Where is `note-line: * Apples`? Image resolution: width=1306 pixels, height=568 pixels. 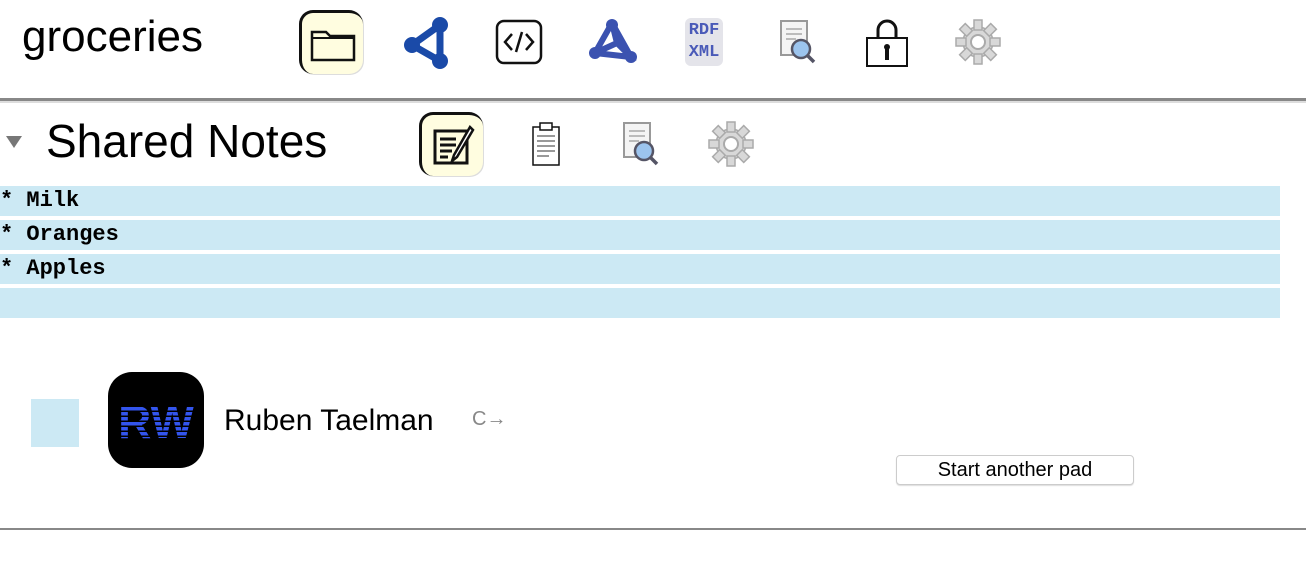 note-line: * Apples is located at coordinates (640, 269).